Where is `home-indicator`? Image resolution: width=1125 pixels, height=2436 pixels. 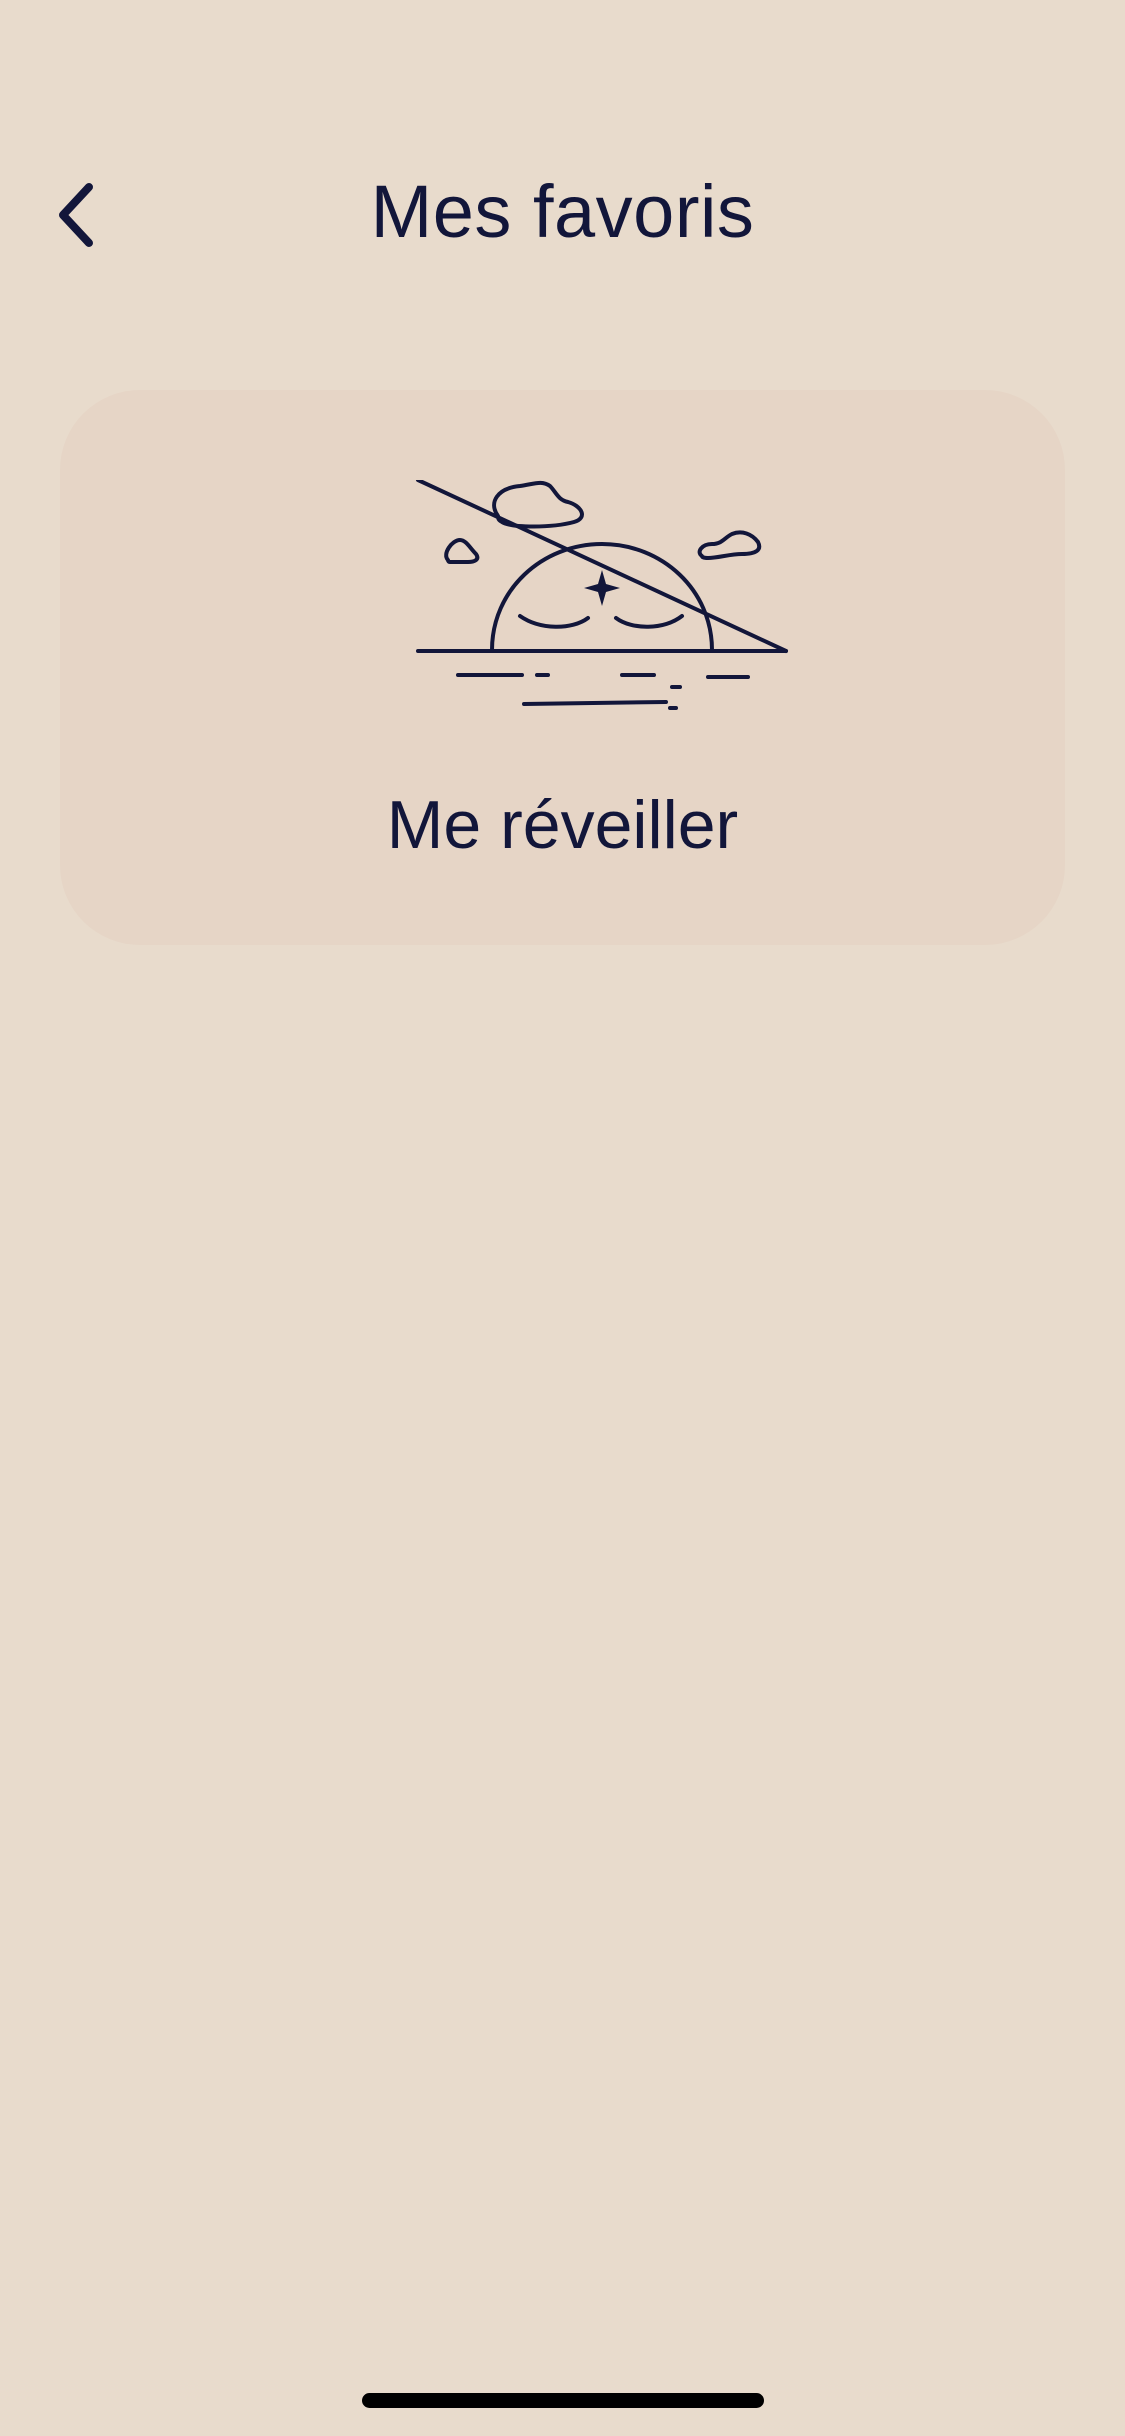 home-indicator is located at coordinates (563, 2400).